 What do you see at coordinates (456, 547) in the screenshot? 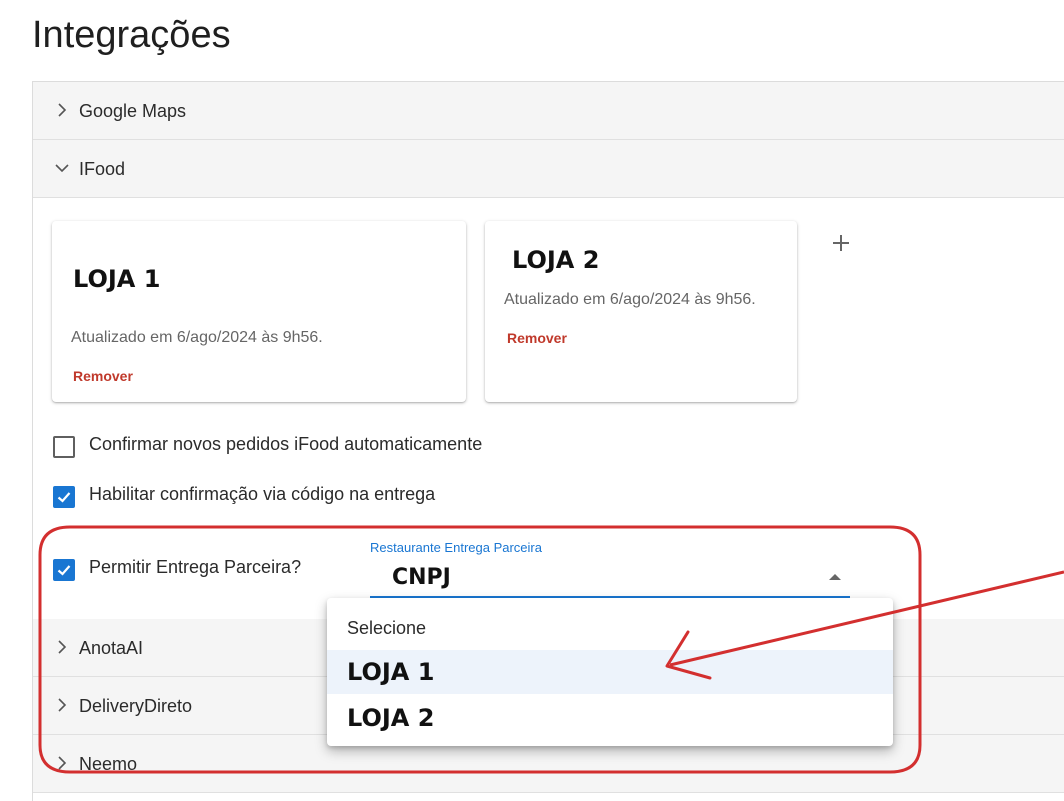
I see `select-label: Restaurante Entrega Parceira` at bounding box center [456, 547].